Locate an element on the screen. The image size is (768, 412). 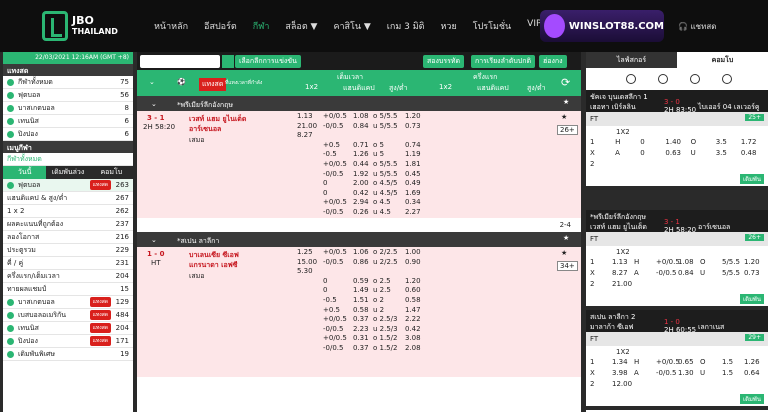
search-icon is located at coordinates (228, 61).